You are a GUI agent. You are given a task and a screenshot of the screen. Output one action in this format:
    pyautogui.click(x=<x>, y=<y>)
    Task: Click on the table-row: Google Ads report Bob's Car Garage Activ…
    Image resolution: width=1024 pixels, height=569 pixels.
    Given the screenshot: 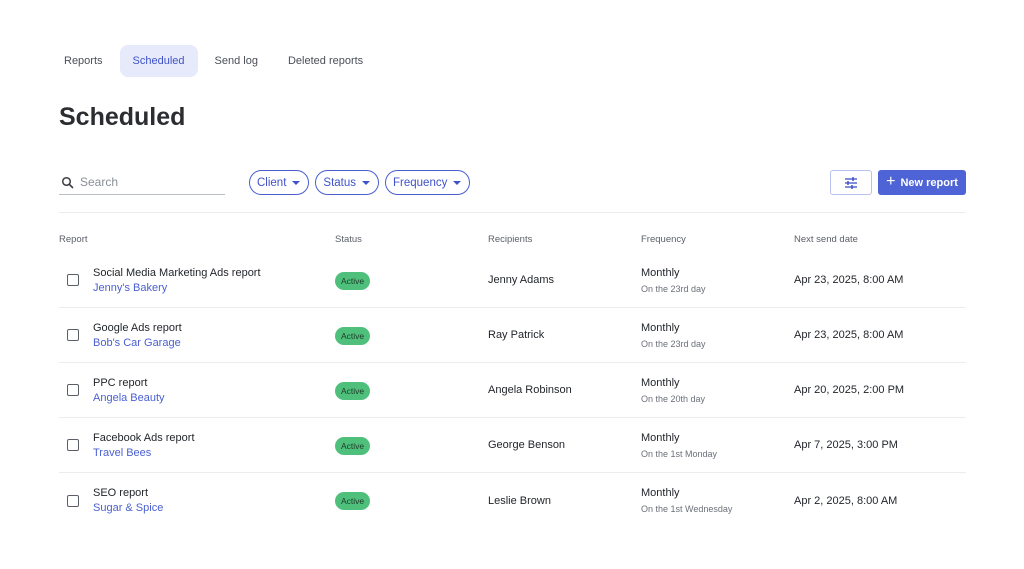 What is the action you would take?
    pyautogui.click(x=512, y=335)
    